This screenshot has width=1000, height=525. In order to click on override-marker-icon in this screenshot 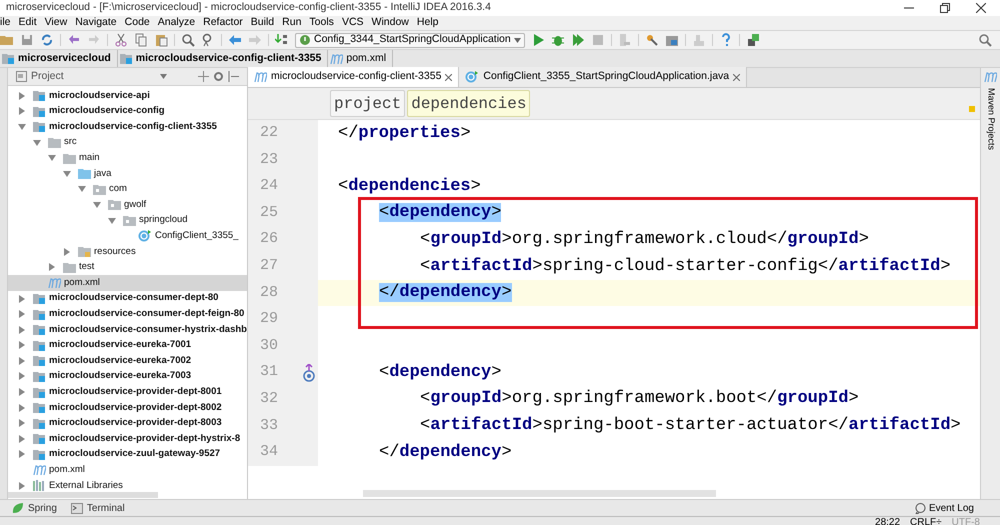, I will do `click(309, 373)`.